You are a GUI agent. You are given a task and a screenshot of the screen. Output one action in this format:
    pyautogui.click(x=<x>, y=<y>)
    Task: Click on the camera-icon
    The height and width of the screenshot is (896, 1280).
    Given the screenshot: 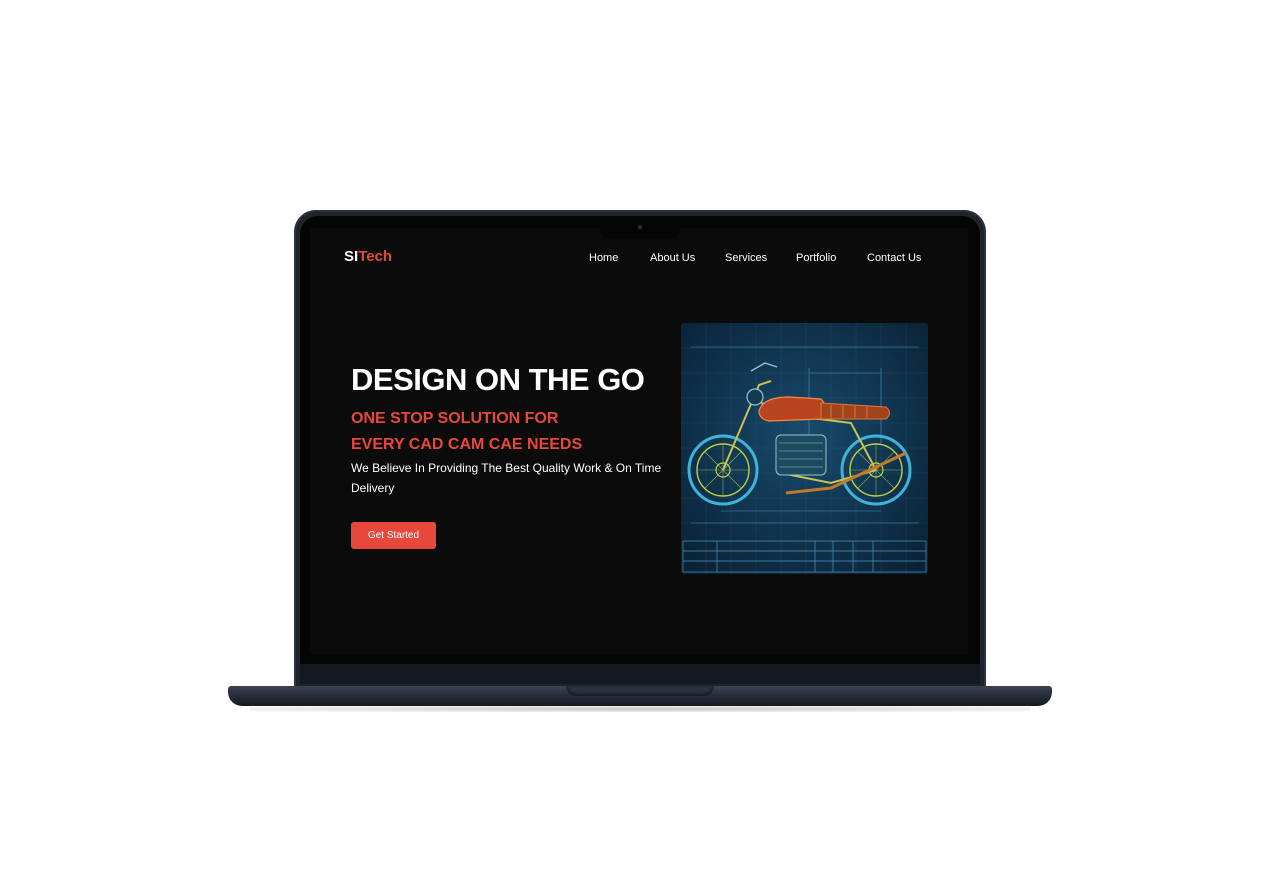 What is the action you would take?
    pyautogui.click(x=640, y=227)
    